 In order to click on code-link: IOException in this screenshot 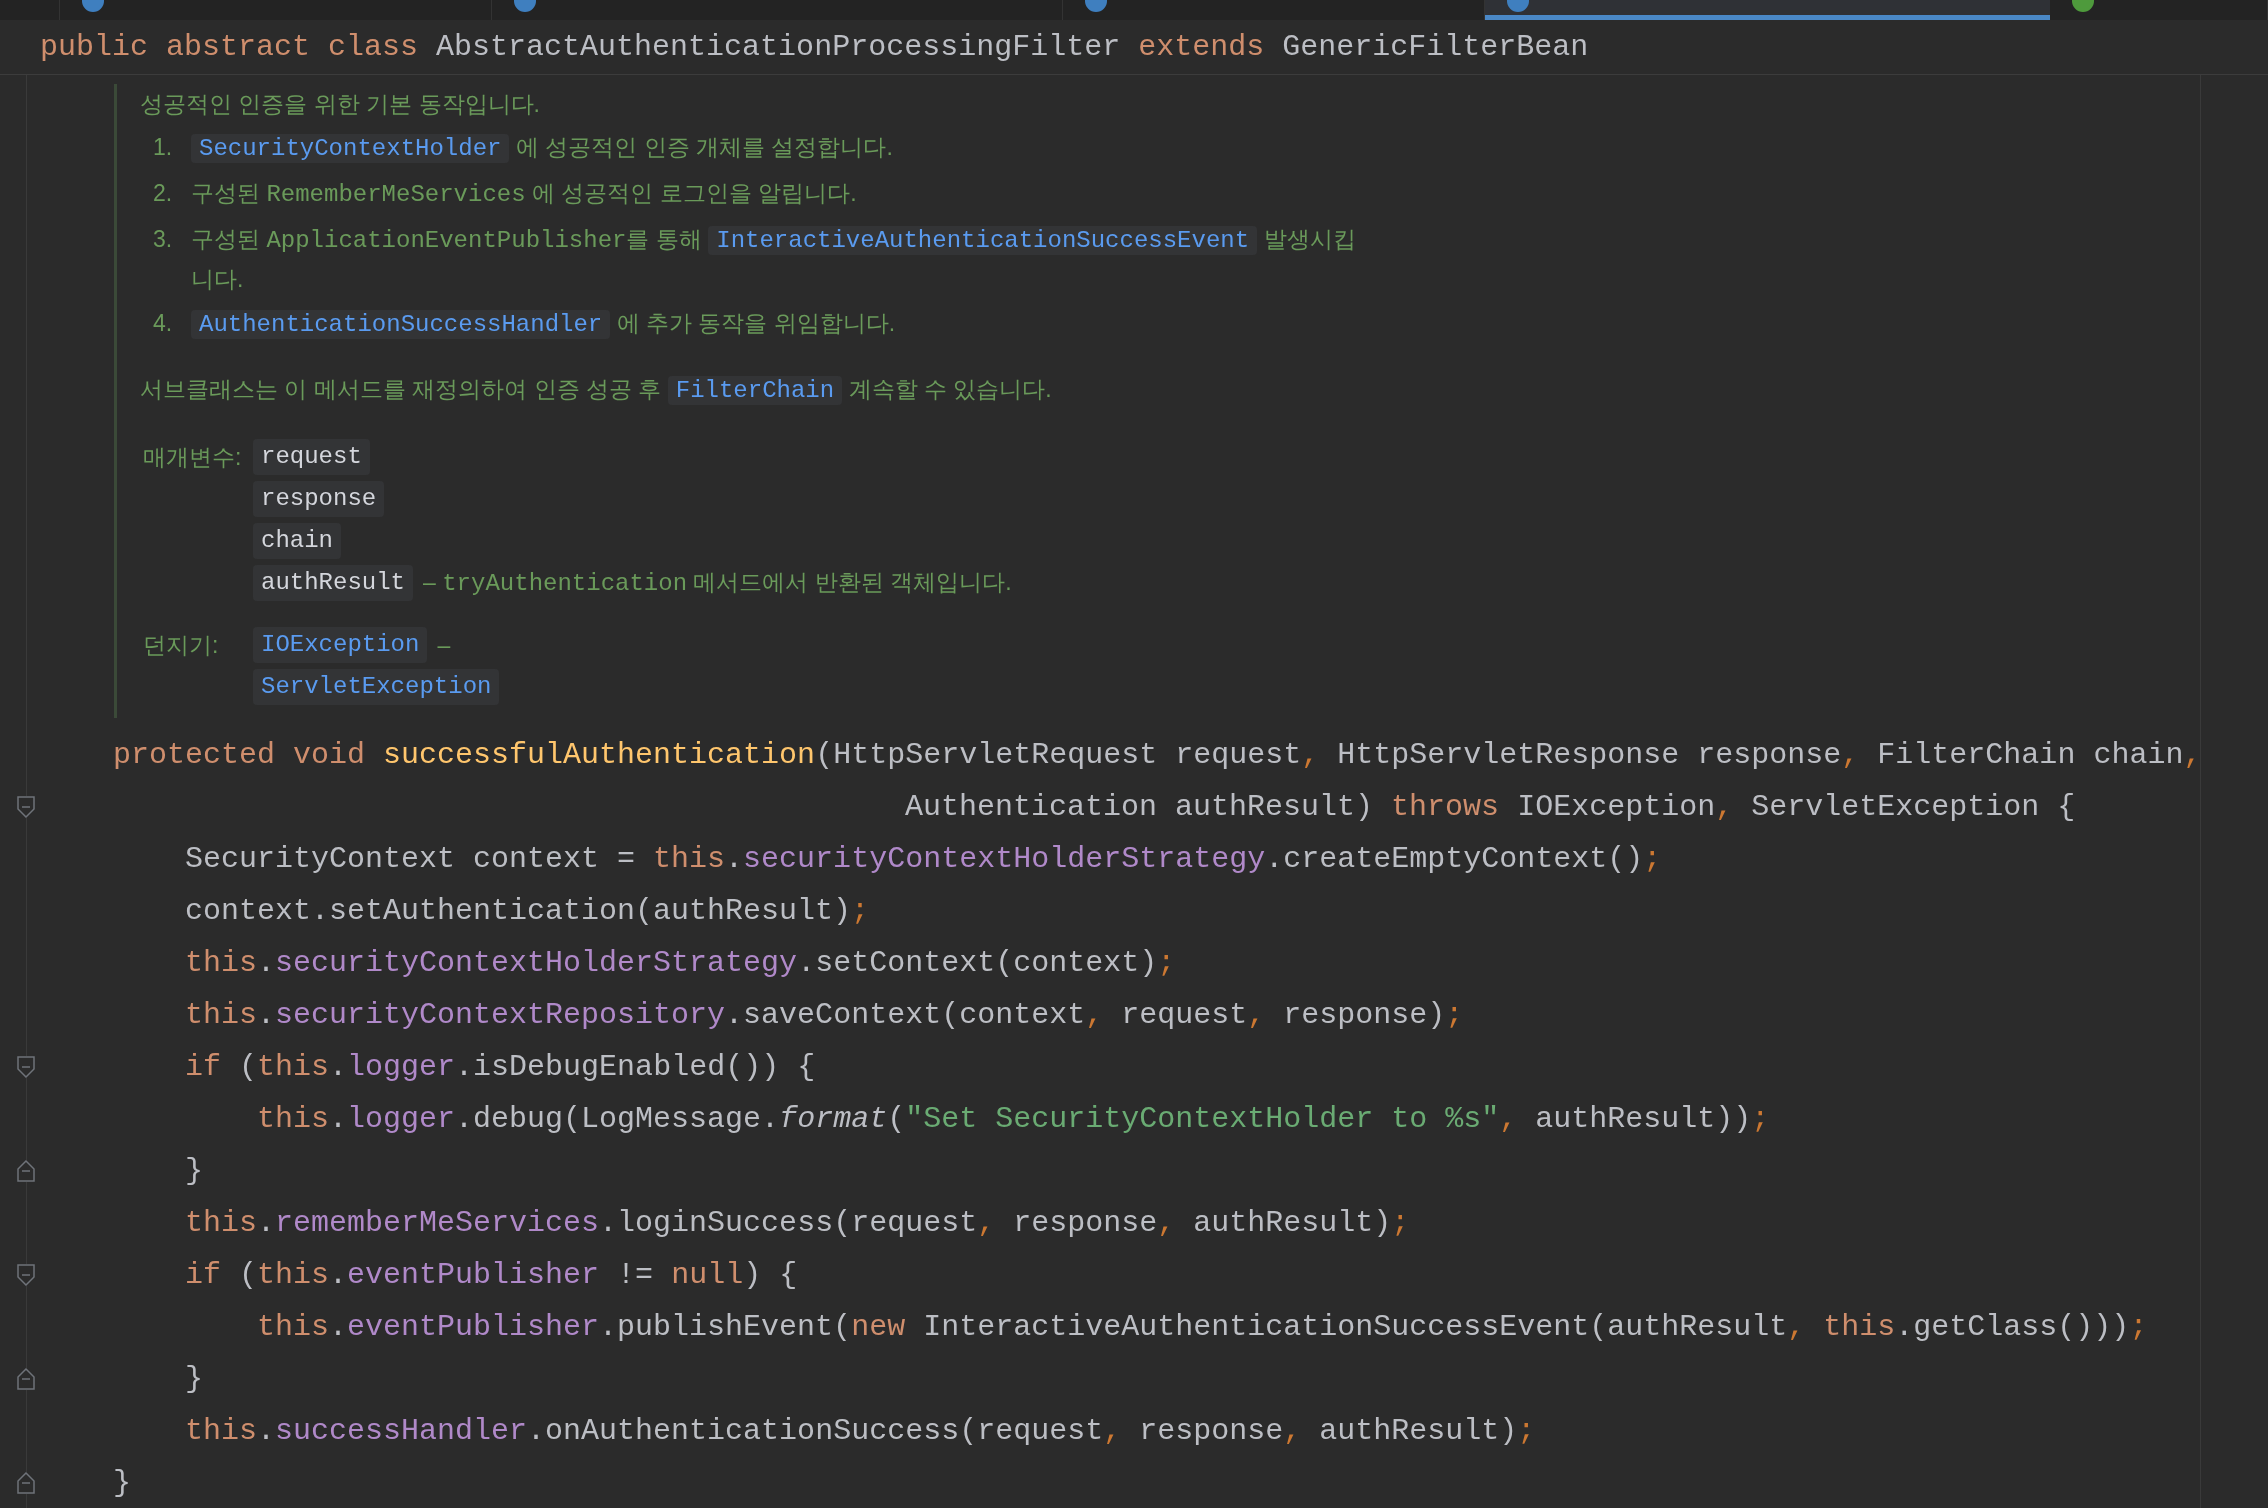, I will do `click(340, 645)`.